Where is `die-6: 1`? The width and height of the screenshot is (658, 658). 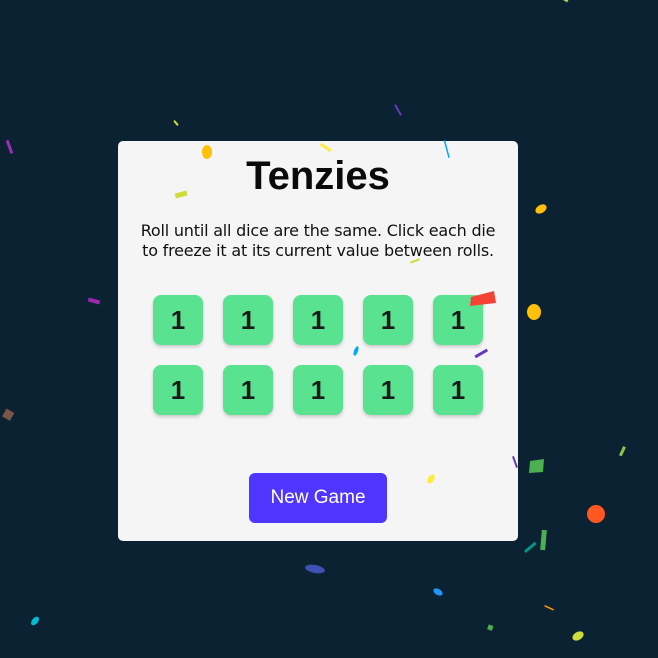
die-6: 1 is located at coordinates (178, 390).